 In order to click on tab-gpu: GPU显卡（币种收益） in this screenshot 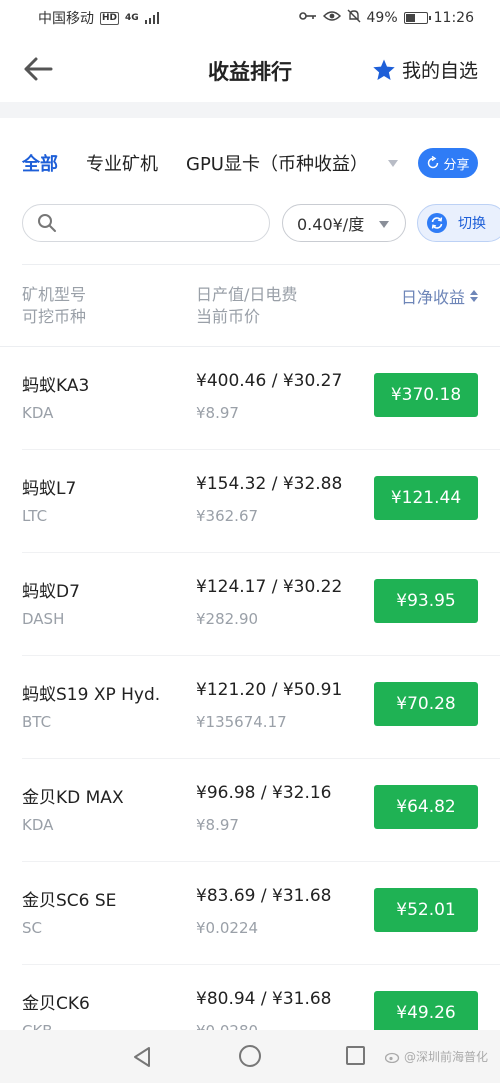, I will do `click(277, 163)`.